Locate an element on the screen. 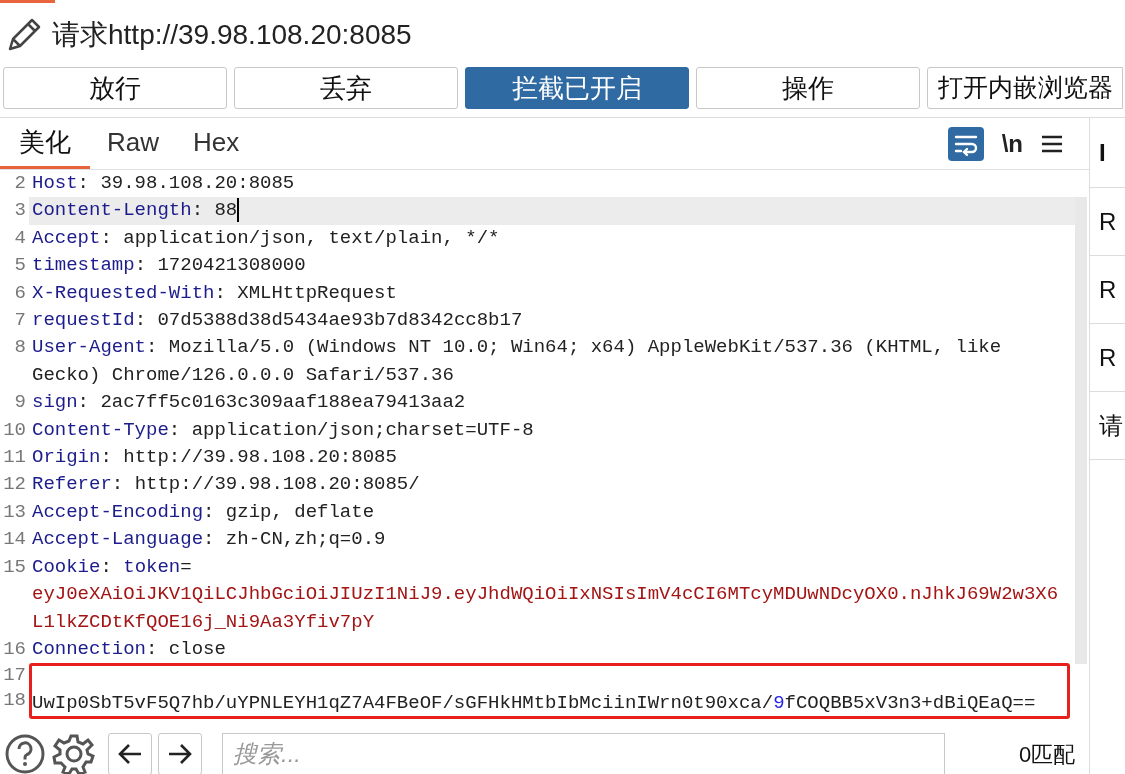 This screenshot has height=774, width=1125. action-button: 拦截已开启 is located at coordinates (577, 88).